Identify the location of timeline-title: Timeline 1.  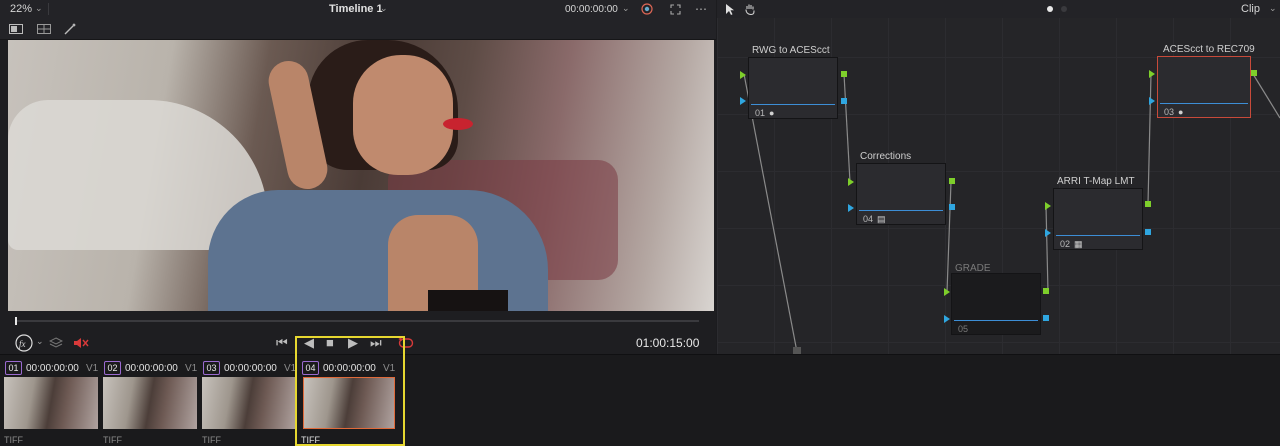
(356, 9).